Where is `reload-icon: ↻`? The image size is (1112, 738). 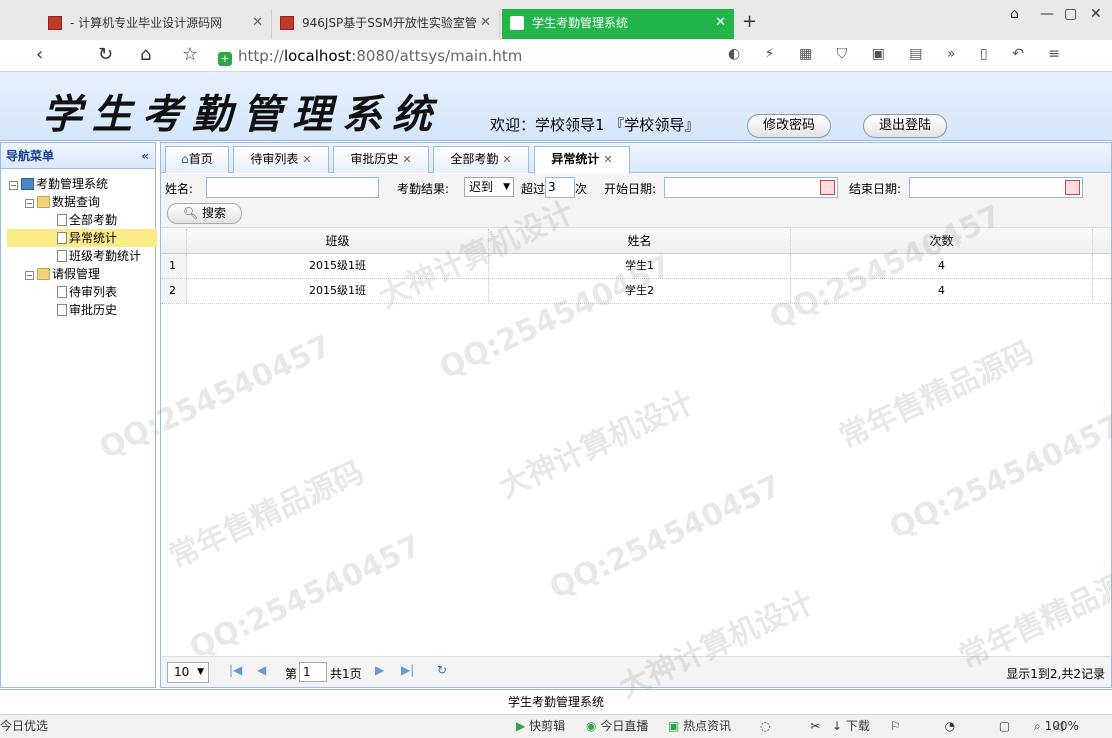 reload-icon: ↻ is located at coordinates (105, 54).